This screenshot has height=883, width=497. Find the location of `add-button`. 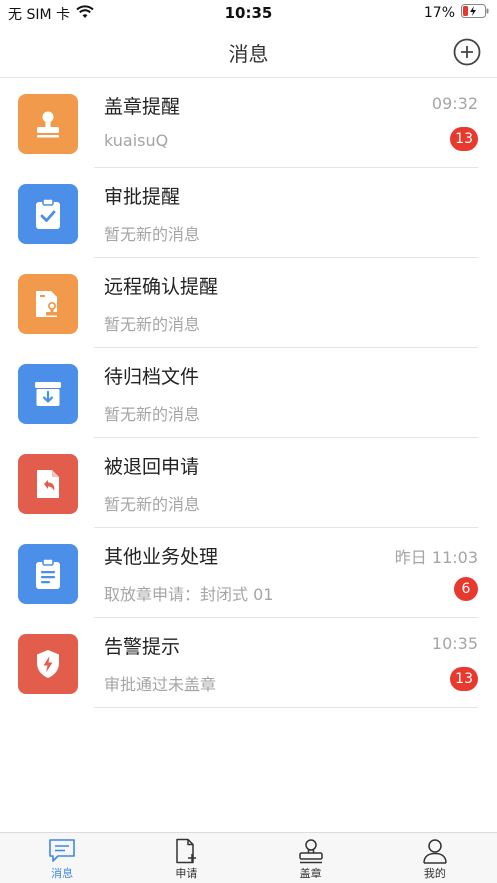

add-button is located at coordinates (467, 52).